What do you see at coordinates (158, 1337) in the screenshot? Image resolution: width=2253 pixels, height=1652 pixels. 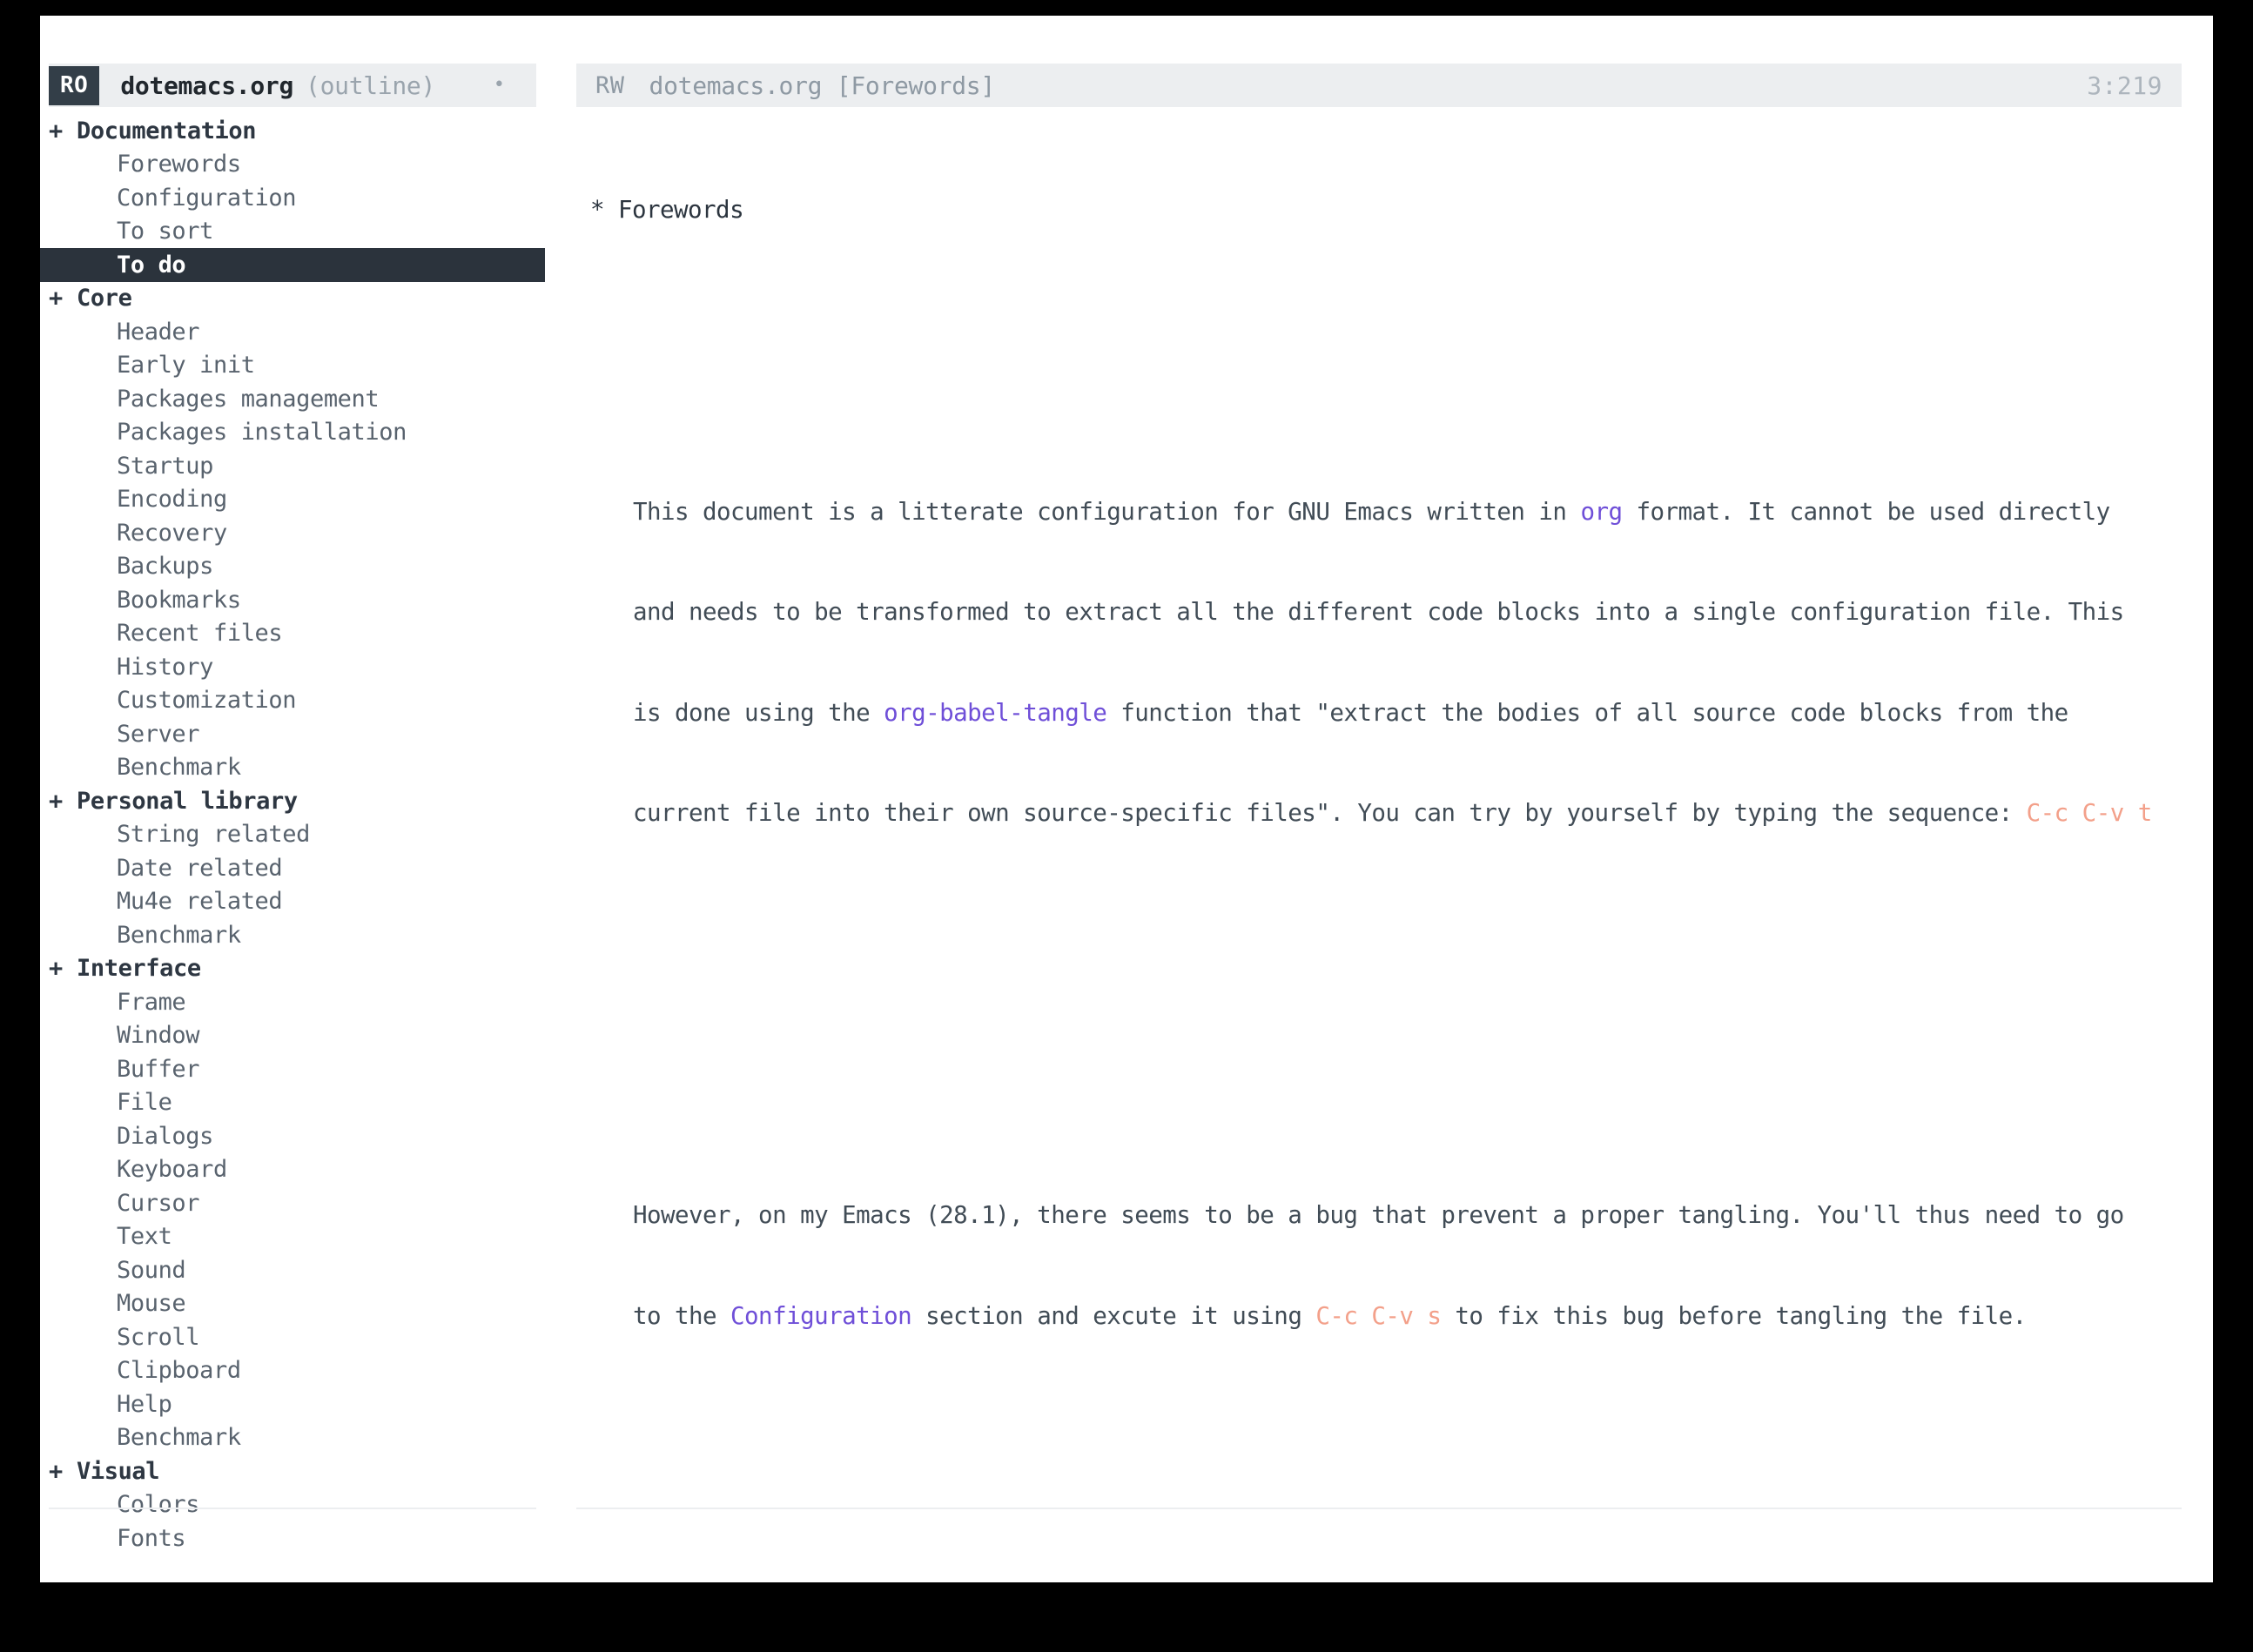 I see `outline-item-label: Scroll` at bounding box center [158, 1337].